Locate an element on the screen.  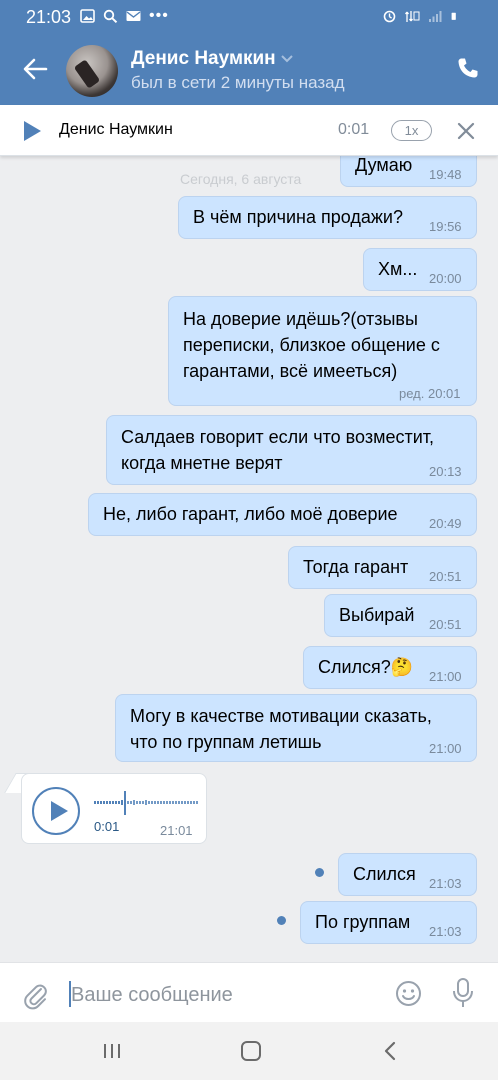
message-time: ред. 20:01 is located at coordinates (430, 393).